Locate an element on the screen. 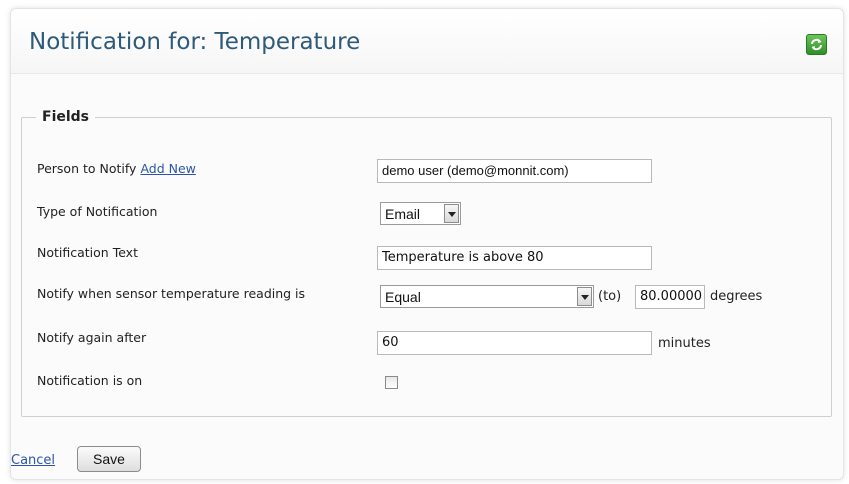  degrees-unit: degrees is located at coordinates (736, 296).